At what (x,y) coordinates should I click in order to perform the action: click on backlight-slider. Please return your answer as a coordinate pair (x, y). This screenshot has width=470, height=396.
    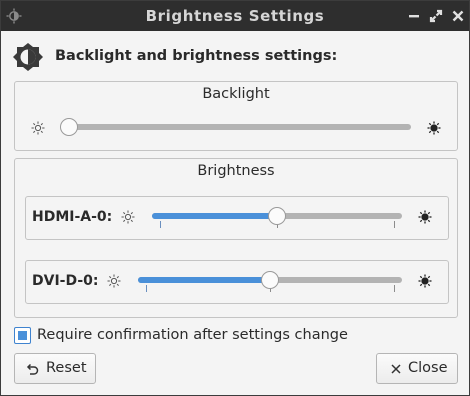
    Looking at the image, I should click on (235, 127).